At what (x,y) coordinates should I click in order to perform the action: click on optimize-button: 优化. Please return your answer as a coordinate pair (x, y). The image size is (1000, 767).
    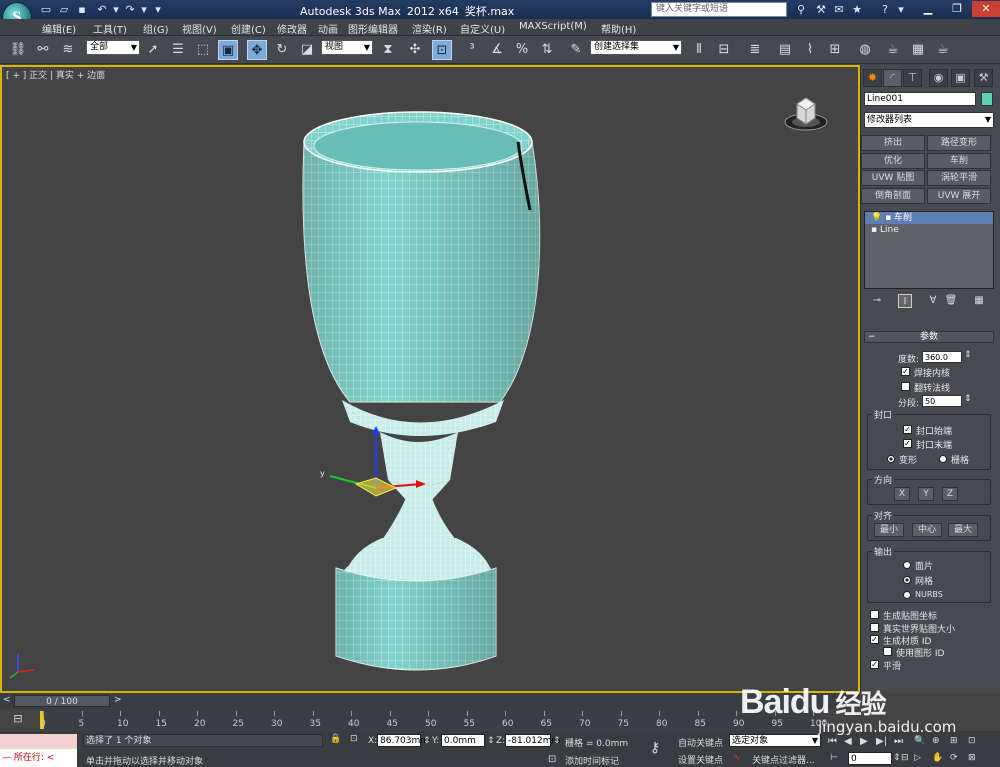
    Looking at the image, I should click on (893, 161).